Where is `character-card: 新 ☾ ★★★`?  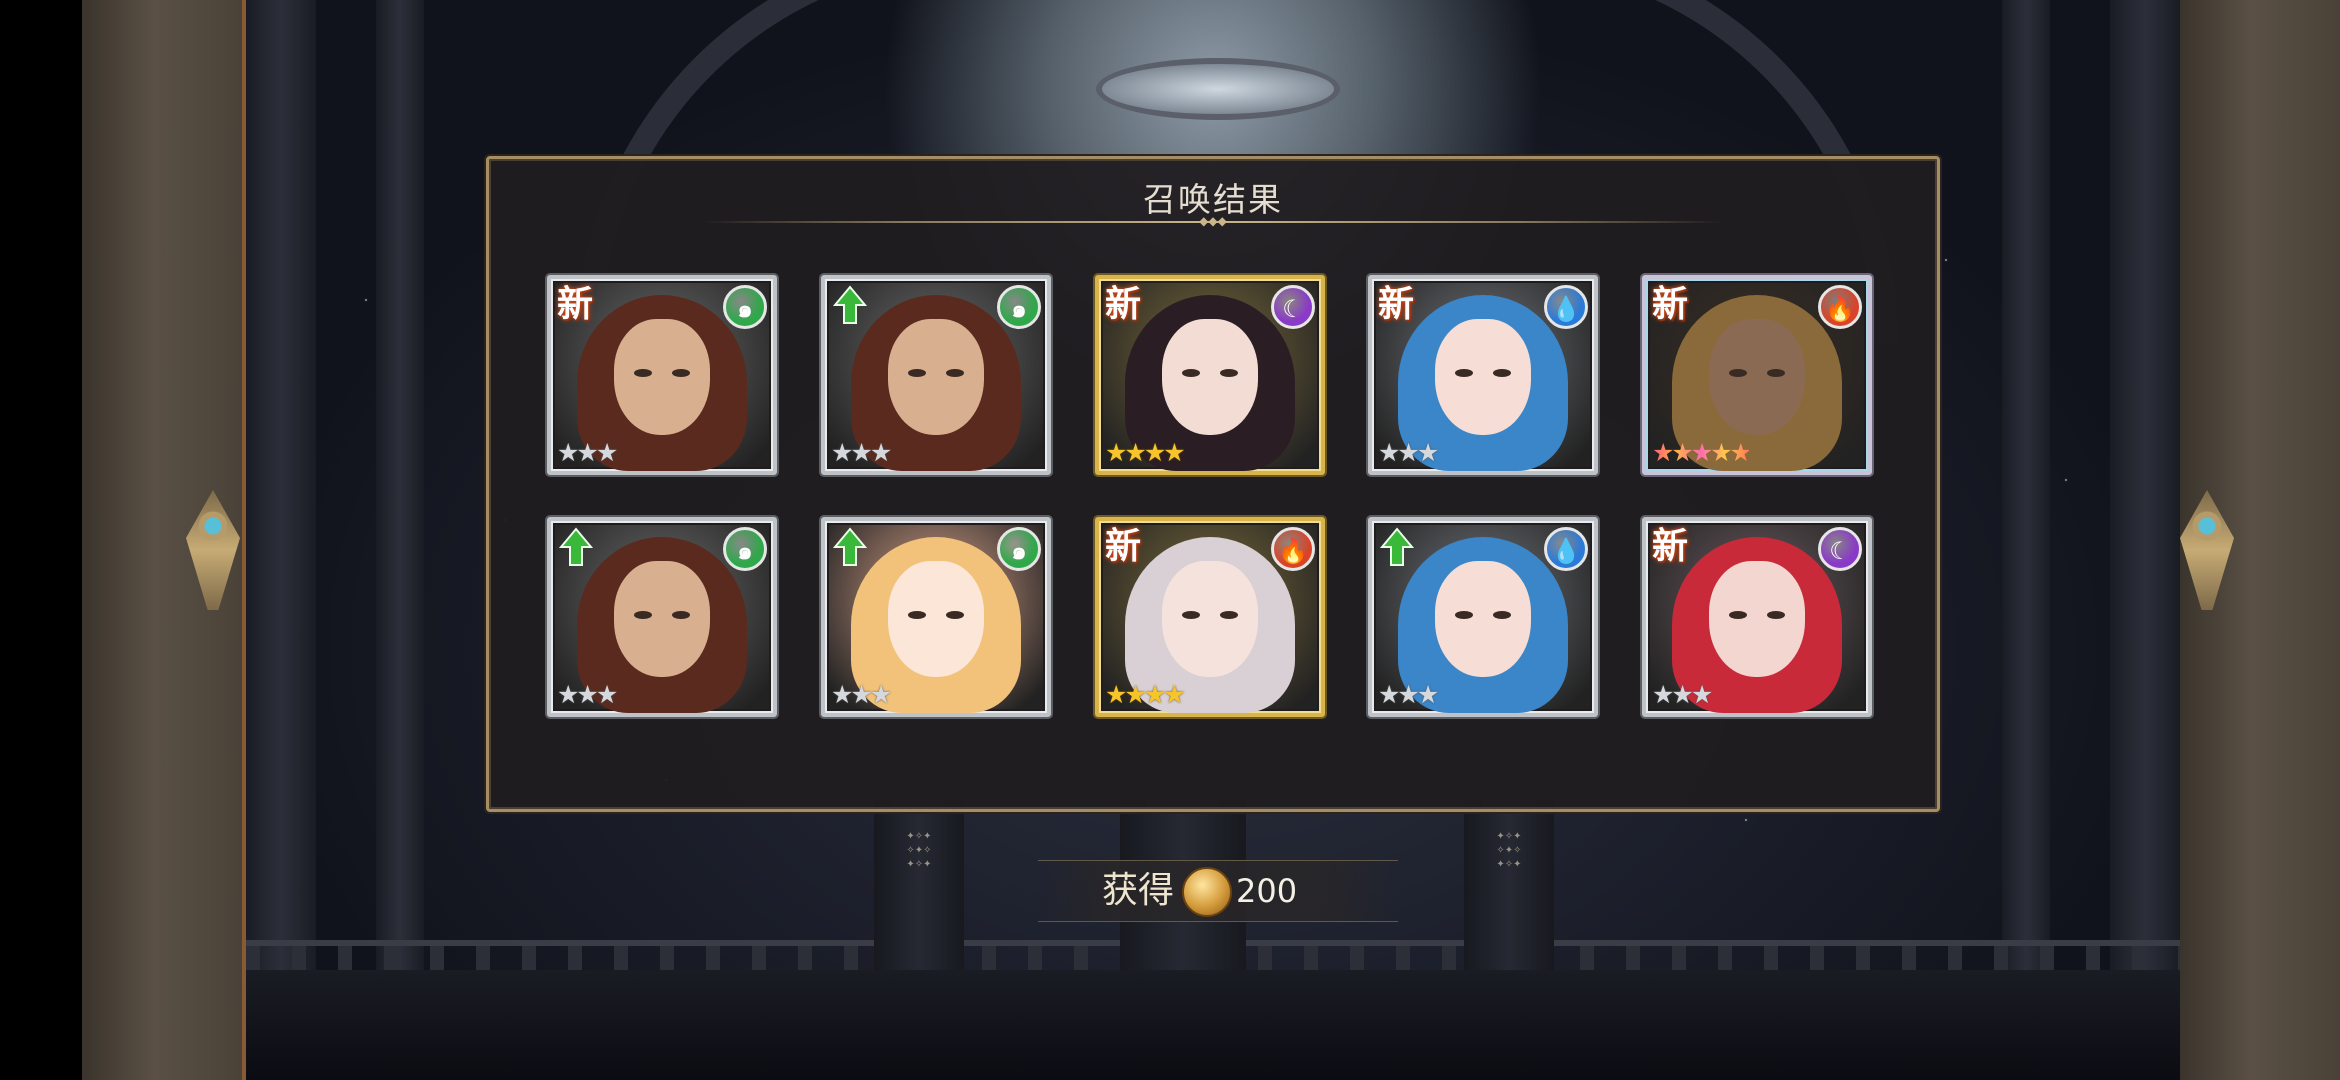 character-card: 新 ☾ ★★★ is located at coordinates (1757, 617).